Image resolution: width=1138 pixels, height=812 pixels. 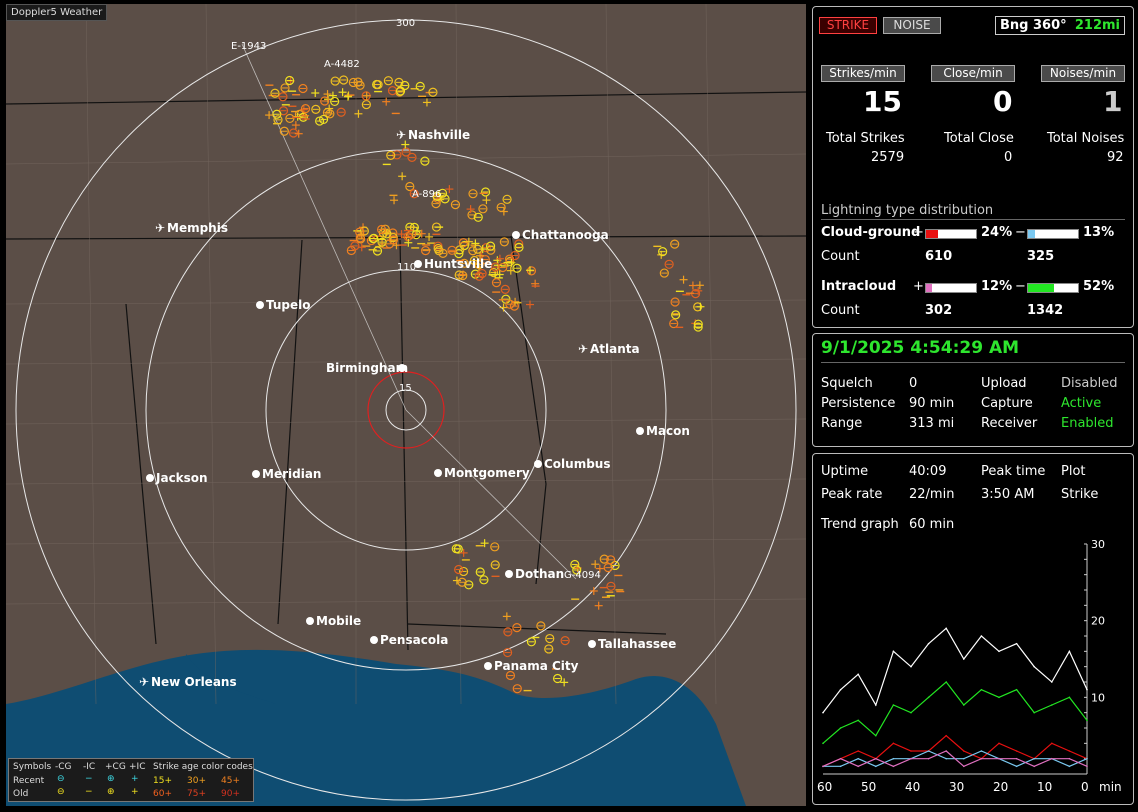 I want to click on strikes-per-min-value: 15, so click(x=882, y=101).